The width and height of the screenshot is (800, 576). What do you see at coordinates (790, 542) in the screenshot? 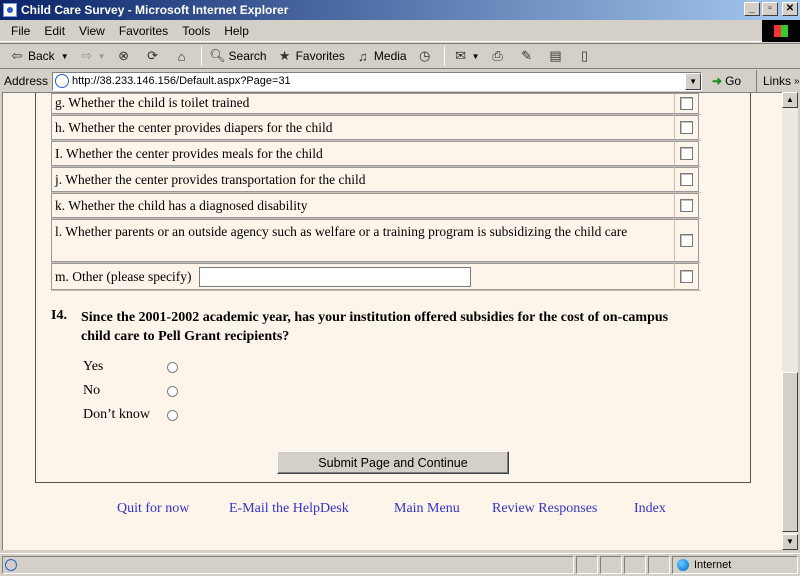
I see `scroll-down-icon: ▼` at bounding box center [790, 542].